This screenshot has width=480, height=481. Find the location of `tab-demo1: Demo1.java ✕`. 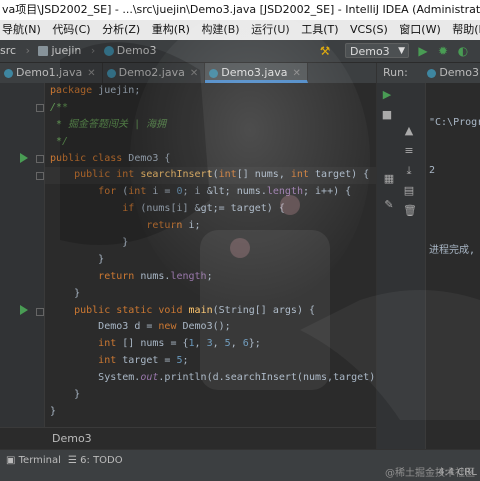

tab-demo1: Demo1.java ✕ is located at coordinates (51, 73).